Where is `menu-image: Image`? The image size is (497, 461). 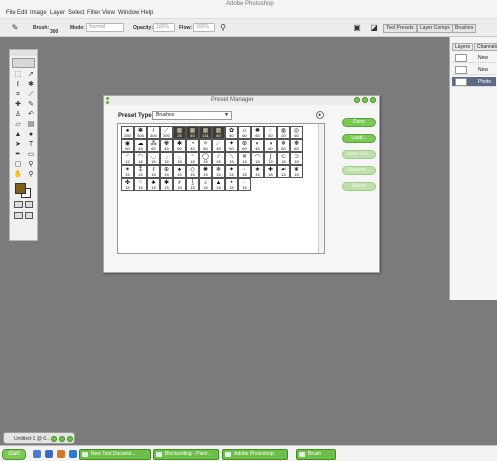
menu-image: Image is located at coordinates (38, 13).